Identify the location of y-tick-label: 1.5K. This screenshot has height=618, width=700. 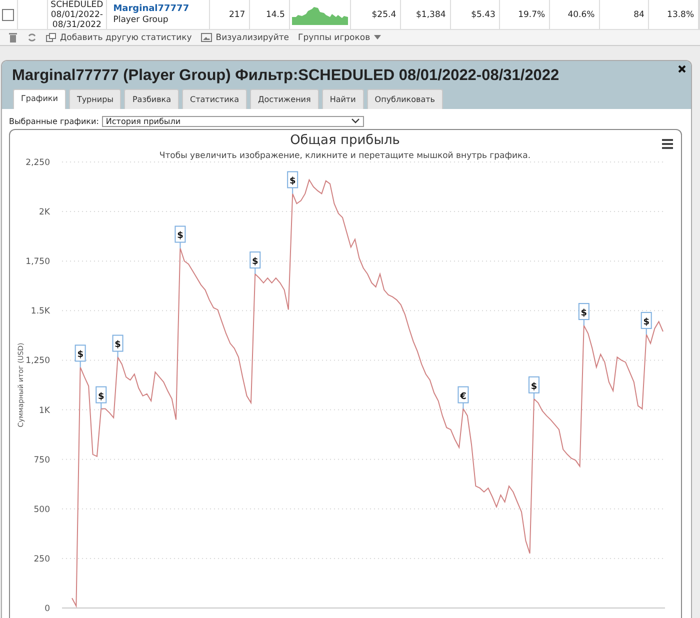
(40, 311).